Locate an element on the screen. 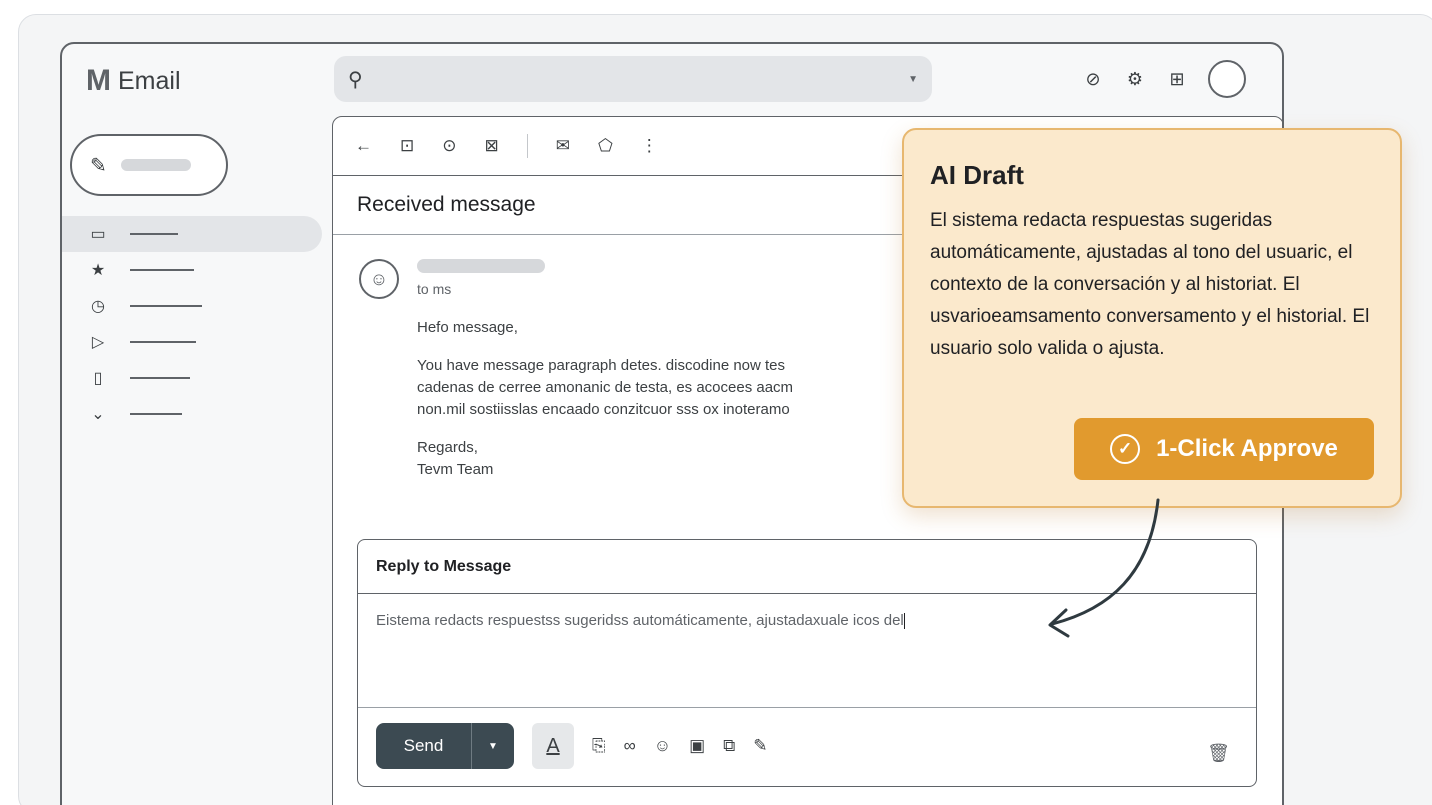  inbox-icon: ▭ is located at coordinates (98, 234).